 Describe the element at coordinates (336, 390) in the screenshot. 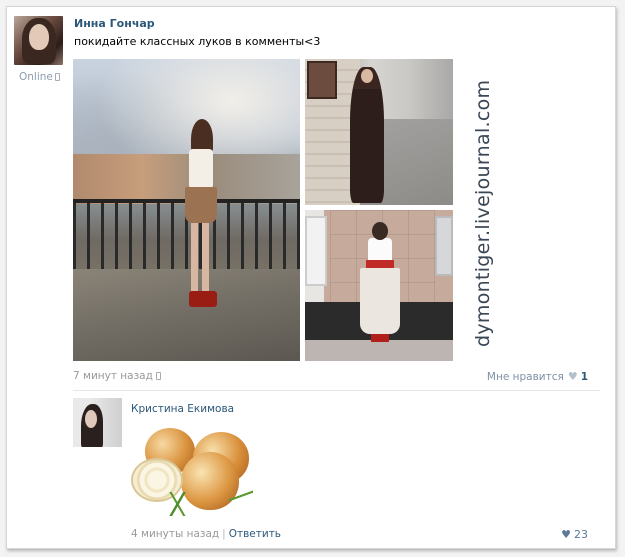

I see `divider` at that location.